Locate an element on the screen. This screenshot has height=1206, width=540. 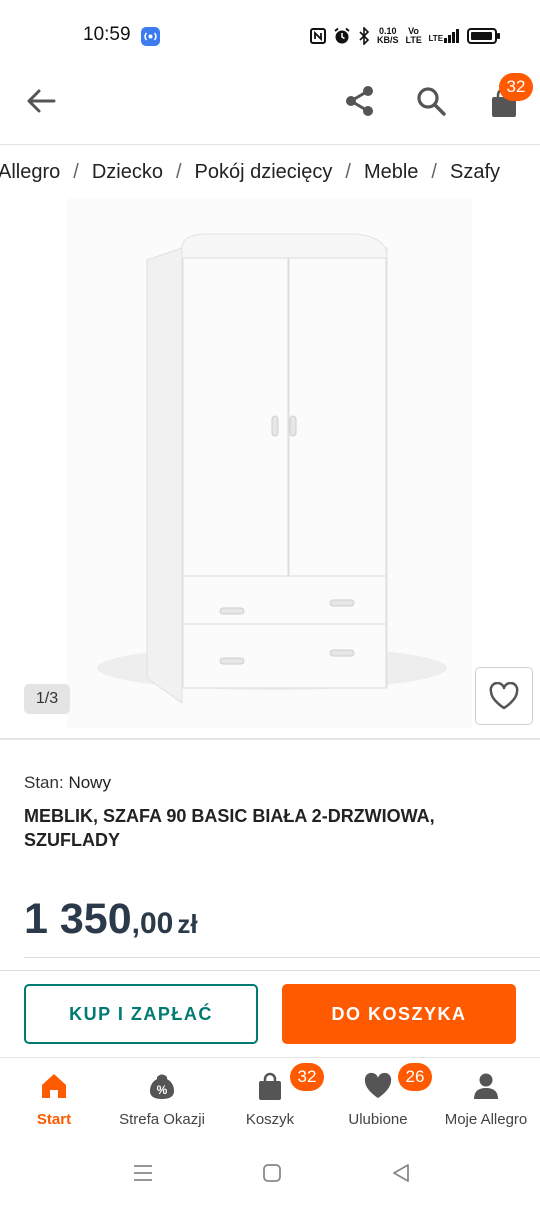
price: 1 350,00 zł is located at coordinates (111, 919).